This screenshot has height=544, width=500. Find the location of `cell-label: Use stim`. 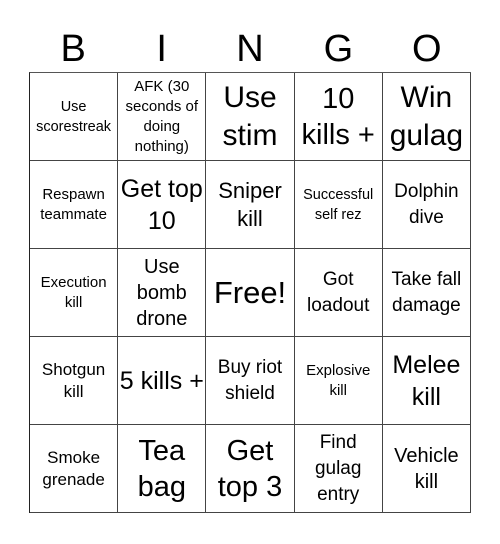

cell-label: Use stim is located at coordinates (250, 116).